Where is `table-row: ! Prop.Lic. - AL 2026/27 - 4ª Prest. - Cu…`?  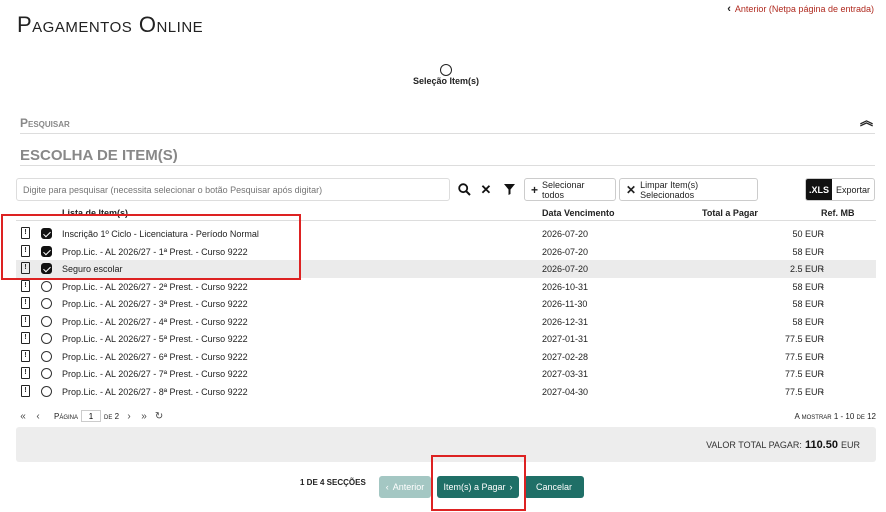 table-row: ! Prop.Lic. - AL 2026/27 - 4ª Prest. - Cu… is located at coordinates (446, 322).